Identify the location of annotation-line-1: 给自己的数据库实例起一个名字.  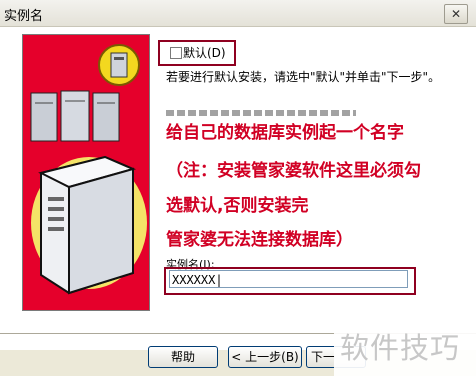
(285, 133).